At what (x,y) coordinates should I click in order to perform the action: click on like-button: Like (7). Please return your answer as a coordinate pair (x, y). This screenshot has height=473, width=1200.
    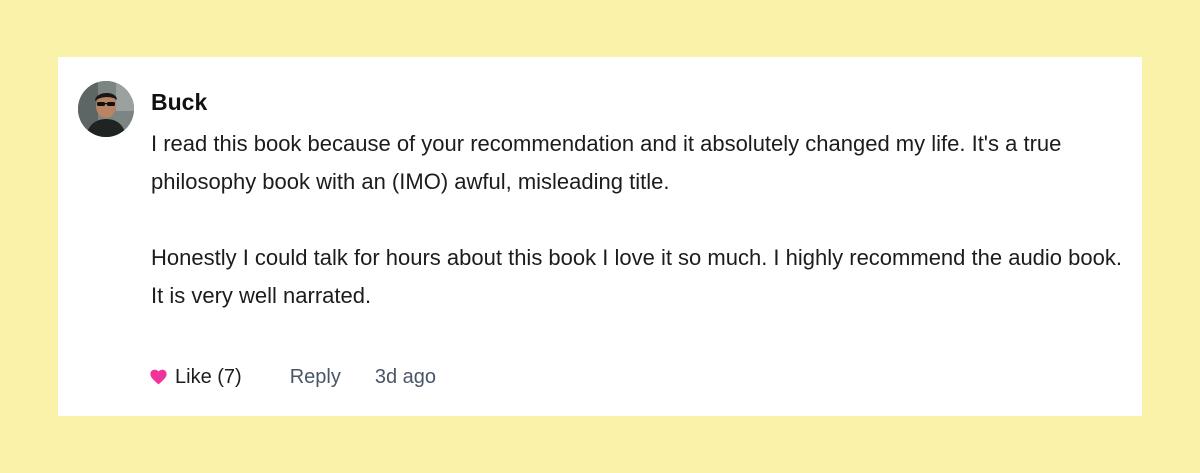
    Looking at the image, I should click on (196, 377).